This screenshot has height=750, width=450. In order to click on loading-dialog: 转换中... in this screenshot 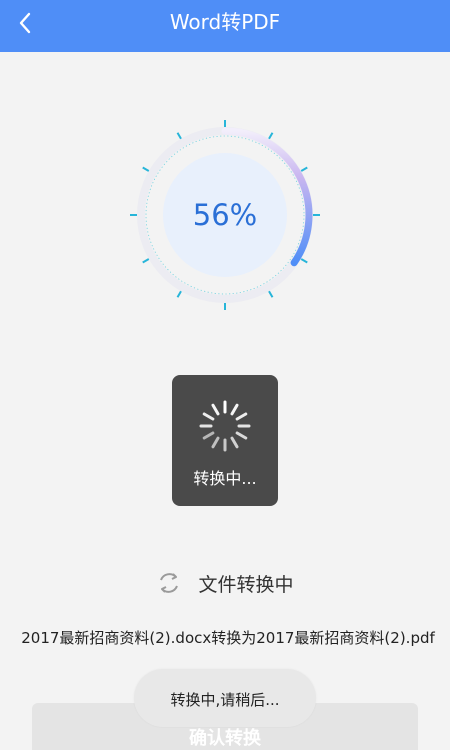, I will do `click(225, 440)`.